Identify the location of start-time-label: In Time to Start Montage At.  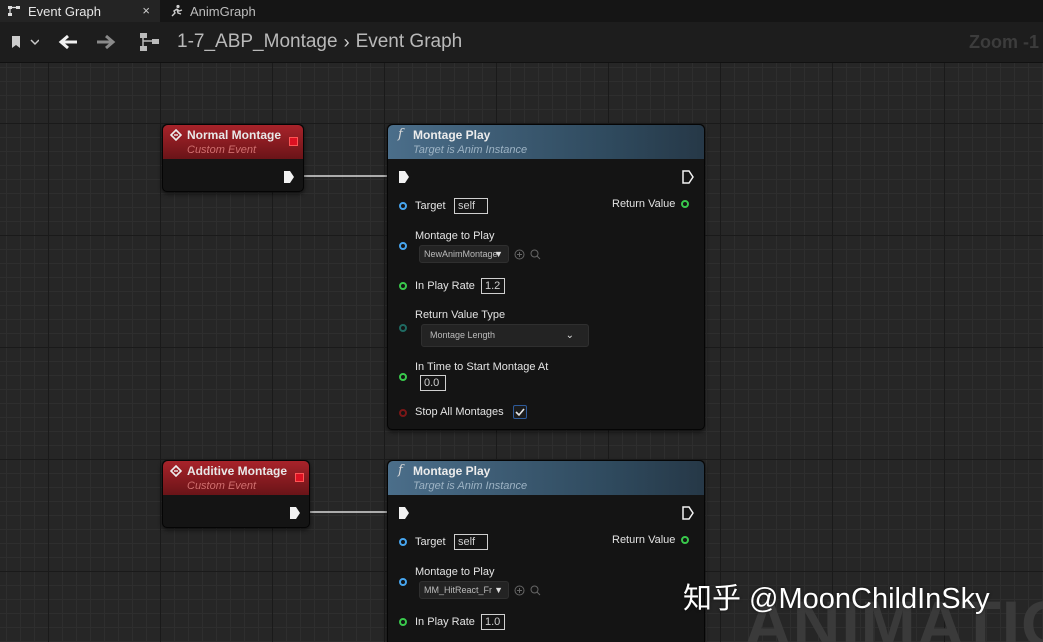
(482, 367).